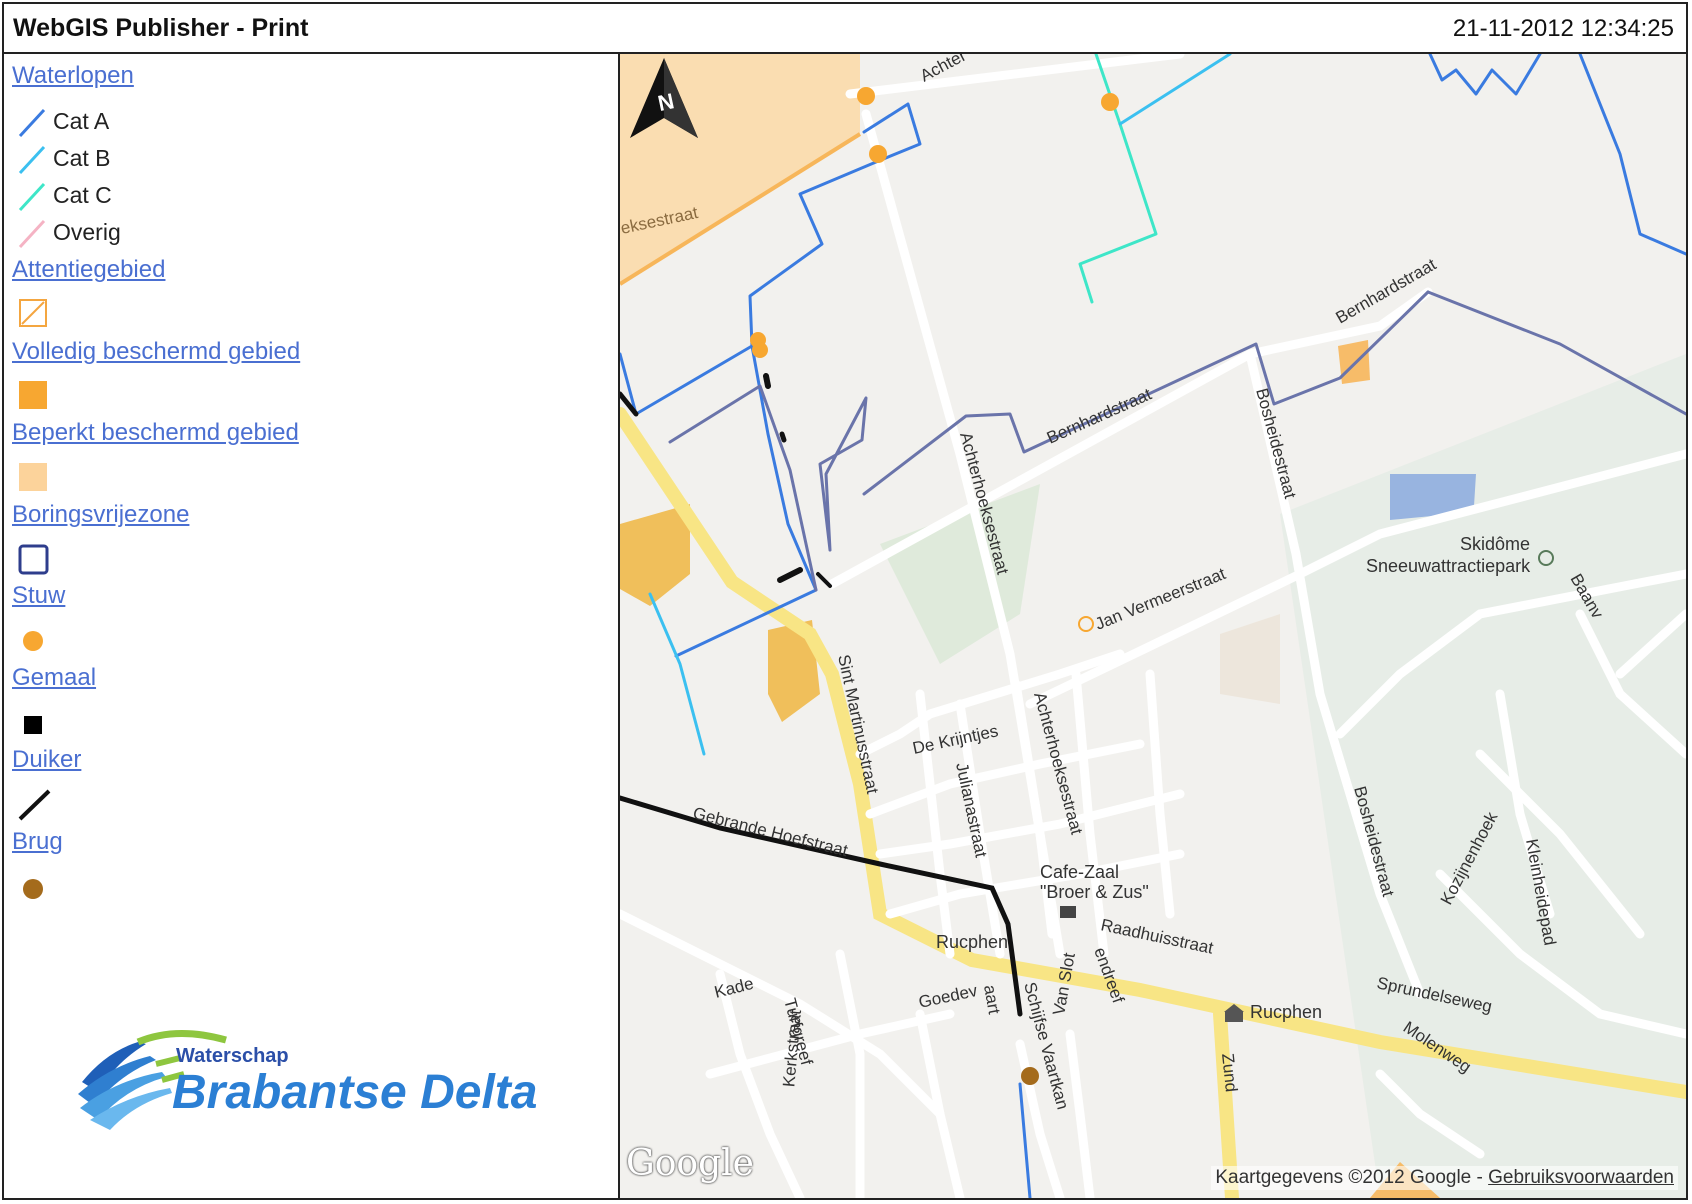  What do you see at coordinates (34, 805) in the screenshot?
I see `black-line-icon` at bounding box center [34, 805].